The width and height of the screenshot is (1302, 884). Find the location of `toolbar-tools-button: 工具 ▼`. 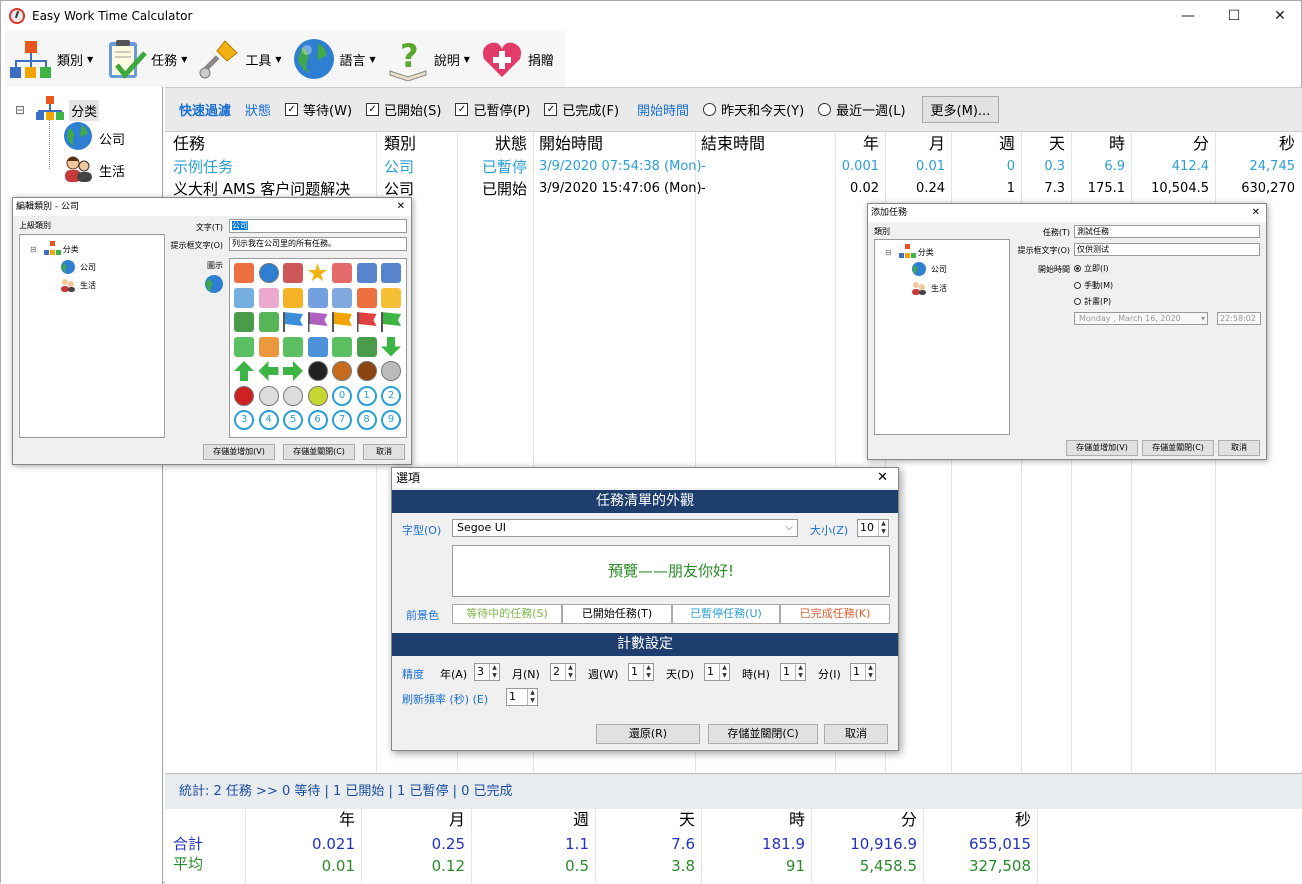

toolbar-tools-button: 工具 ▼ is located at coordinates (240, 59).